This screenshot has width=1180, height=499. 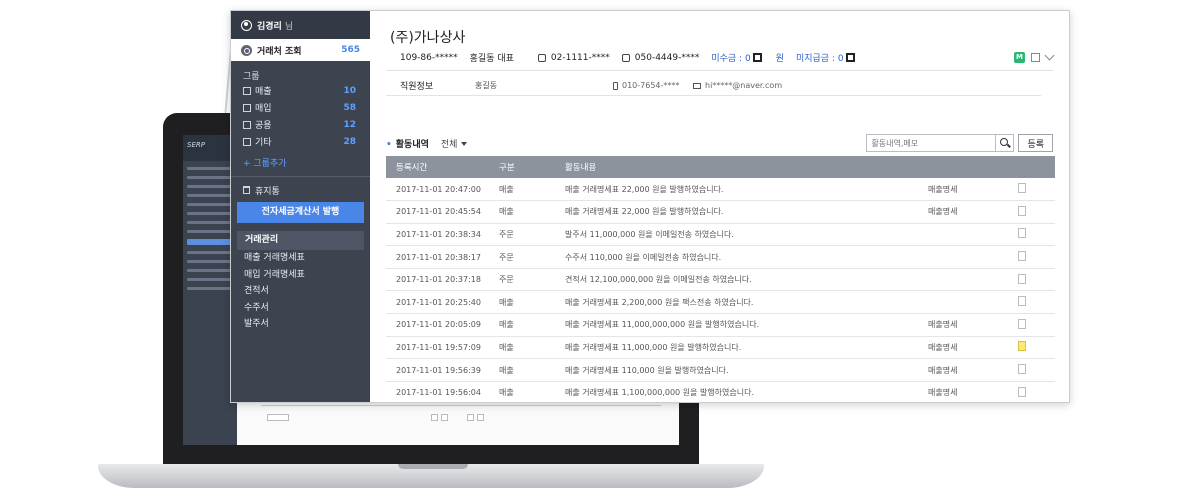 What do you see at coordinates (428, 38) in the screenshot?
I see `company-name: (주)가나상사` at bounding box center [428, 38].